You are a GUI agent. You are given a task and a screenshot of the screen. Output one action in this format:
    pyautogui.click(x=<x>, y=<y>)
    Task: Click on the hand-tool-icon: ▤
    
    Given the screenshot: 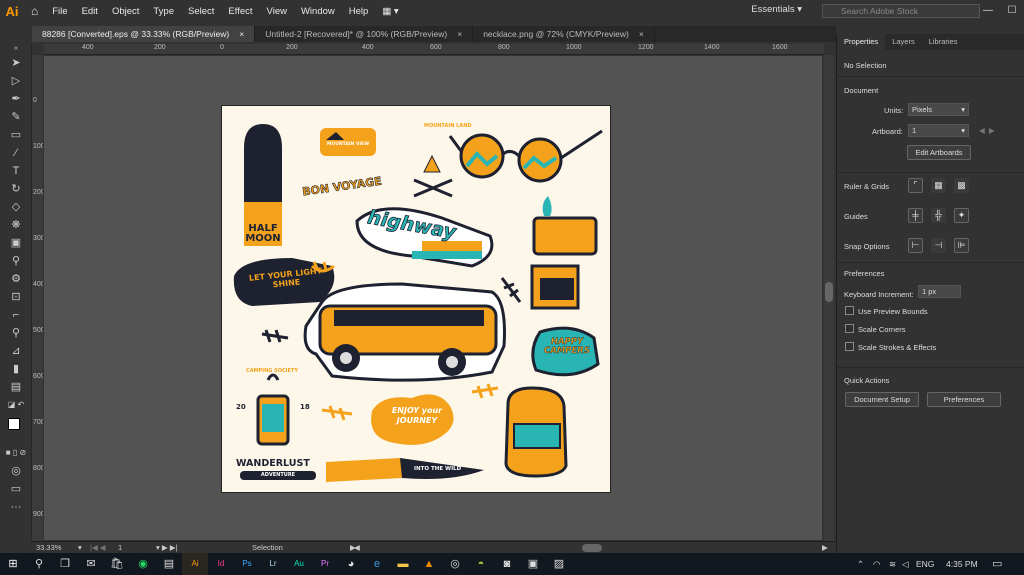 What is the action you would take?
    pyautogui.click(x=16, y=387)
    